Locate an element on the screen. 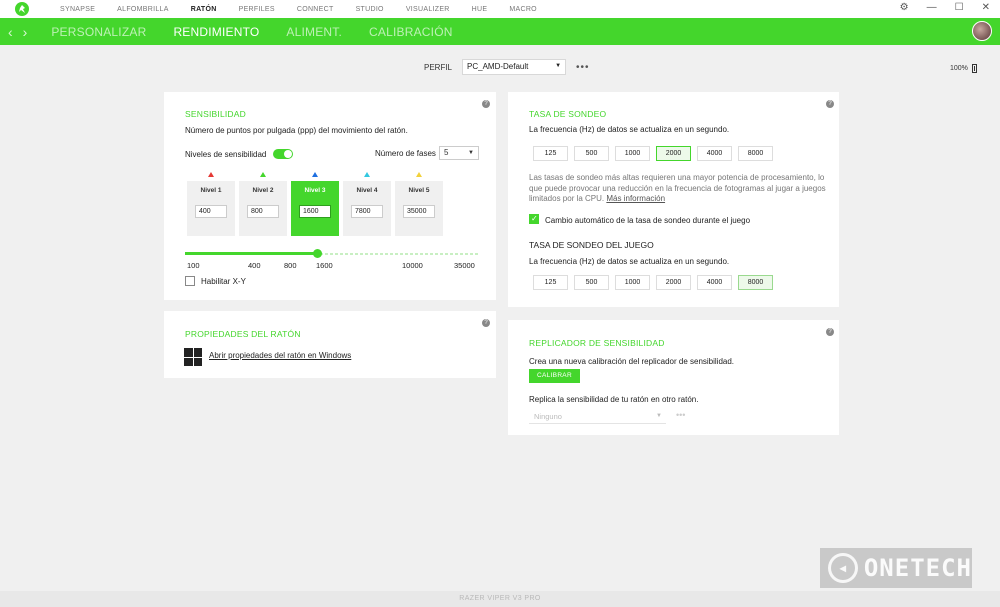 This screenshot has width=1000, height=607. game-polling-rate-button-1000: 1000 is located at coordinates (632, 282).